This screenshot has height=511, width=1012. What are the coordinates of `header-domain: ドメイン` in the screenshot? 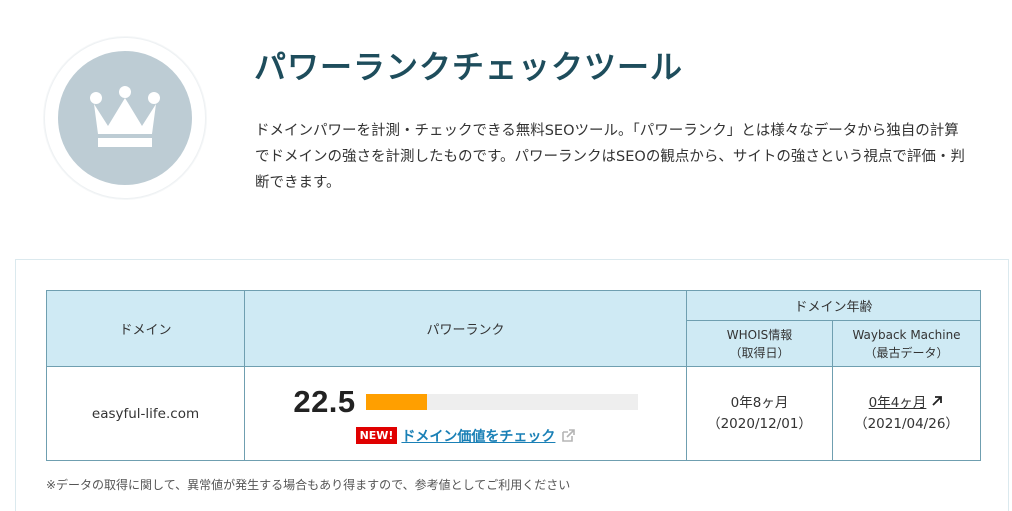 It's located at (145, 328).